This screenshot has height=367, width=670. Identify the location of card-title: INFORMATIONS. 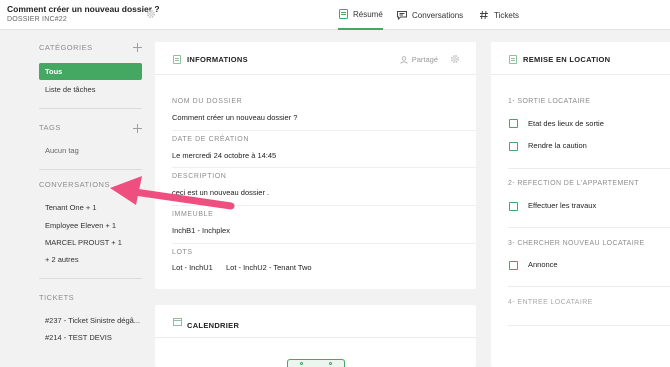
(217, 59).